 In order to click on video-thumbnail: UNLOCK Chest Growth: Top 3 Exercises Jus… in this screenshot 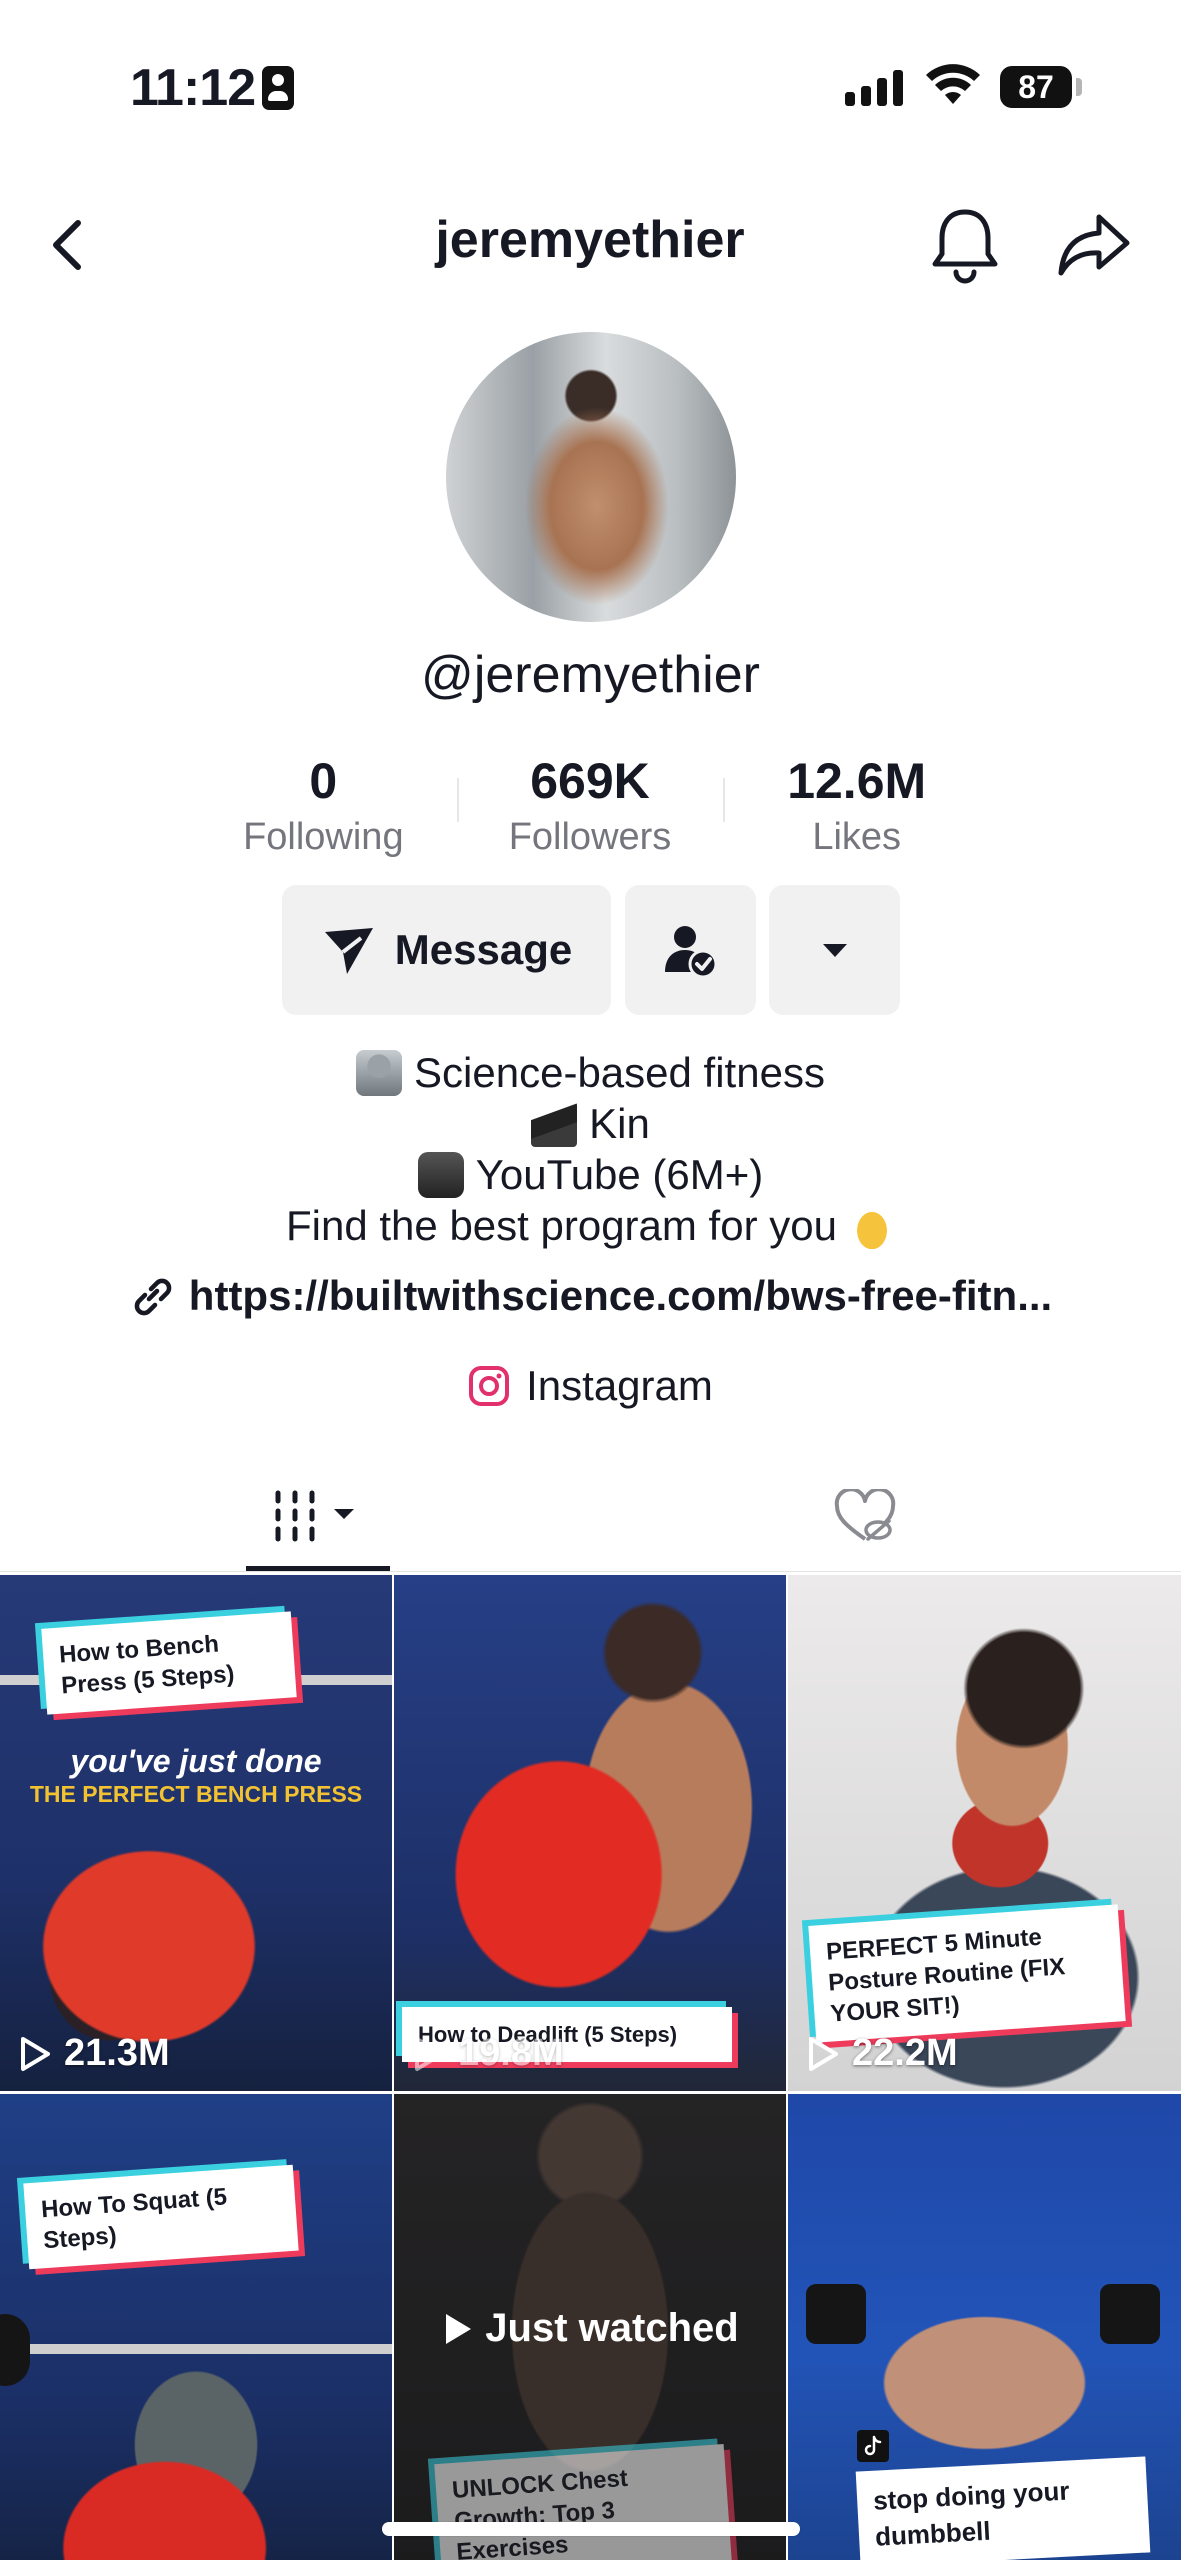, I will do `click(590, 2327)`.